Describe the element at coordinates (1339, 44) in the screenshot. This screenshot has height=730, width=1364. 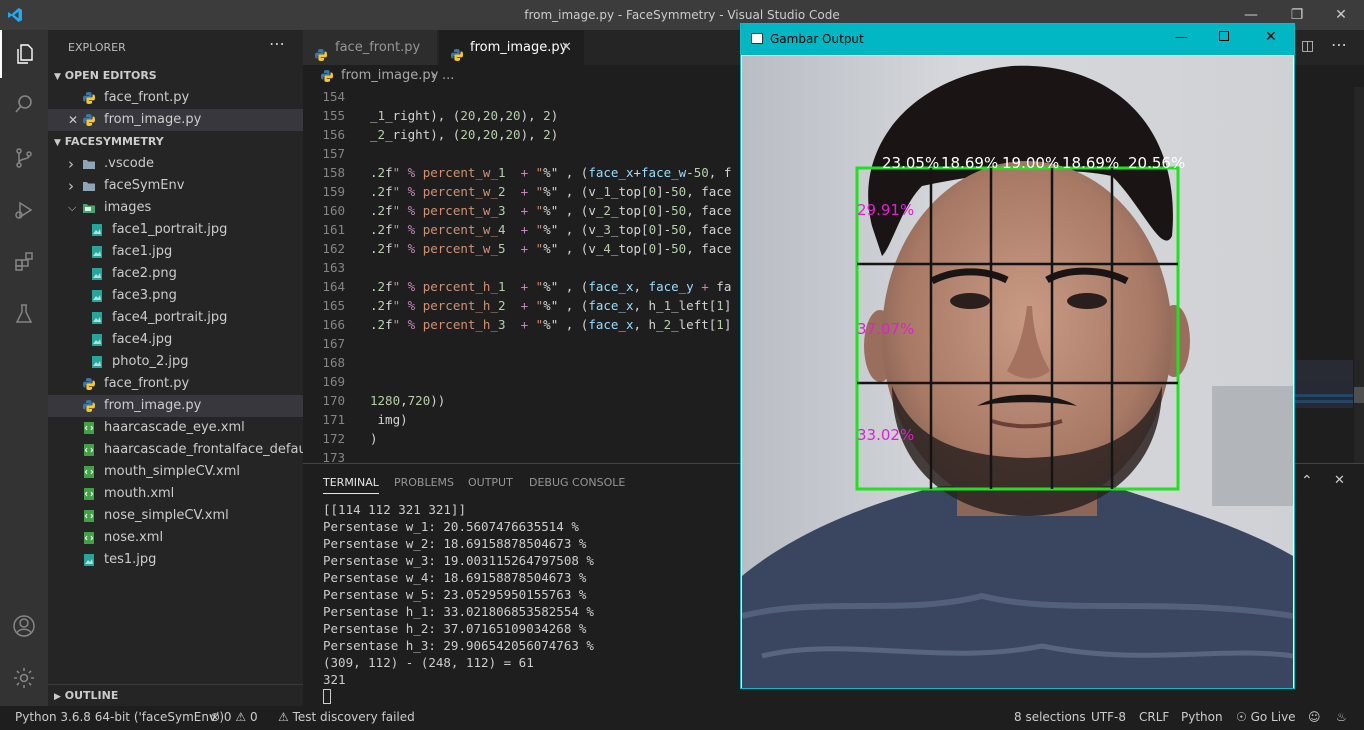
I see `more-actions-icon: ⋯` at that location.